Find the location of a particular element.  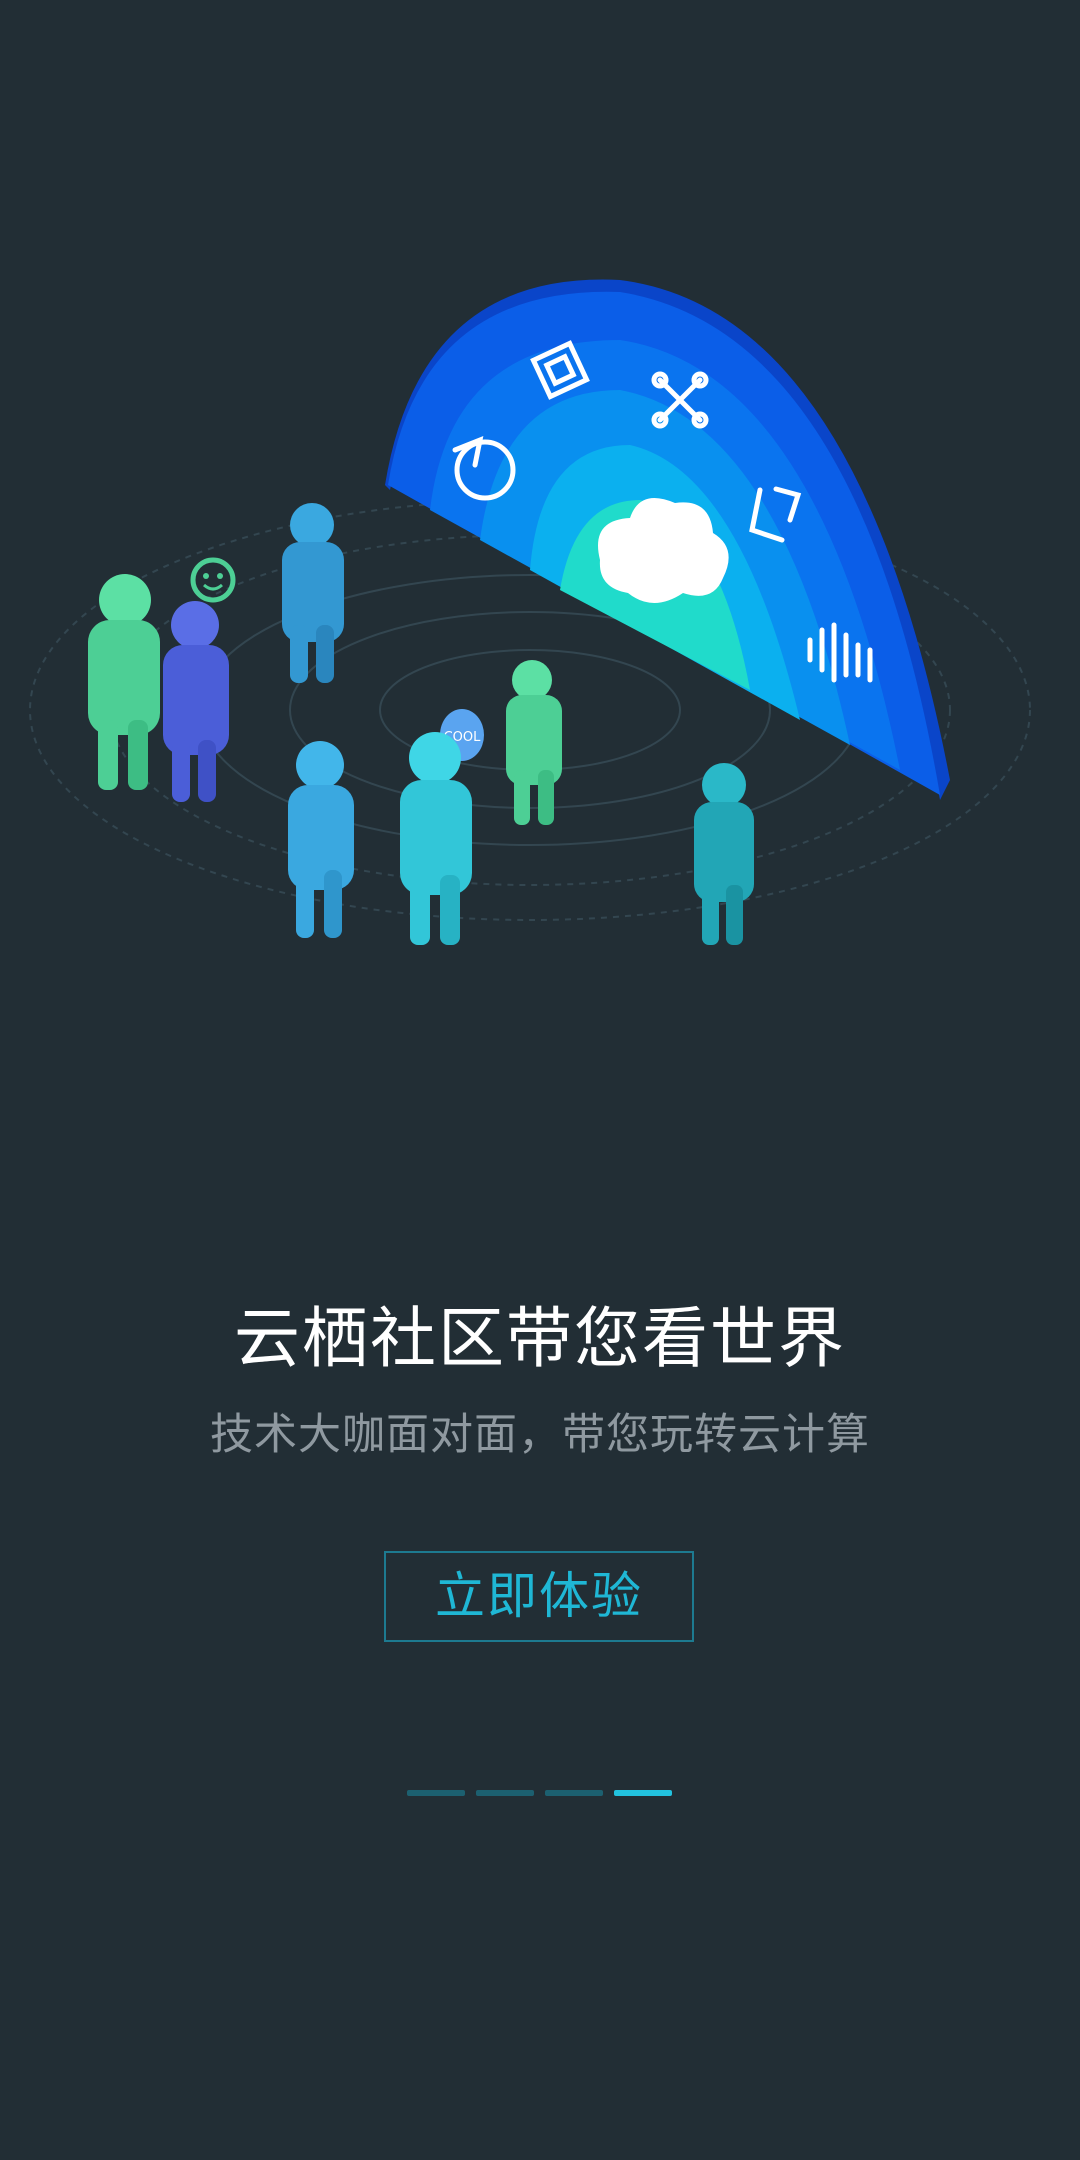

try-now-button: 立即体验 is located at coordinates (539, 1596).